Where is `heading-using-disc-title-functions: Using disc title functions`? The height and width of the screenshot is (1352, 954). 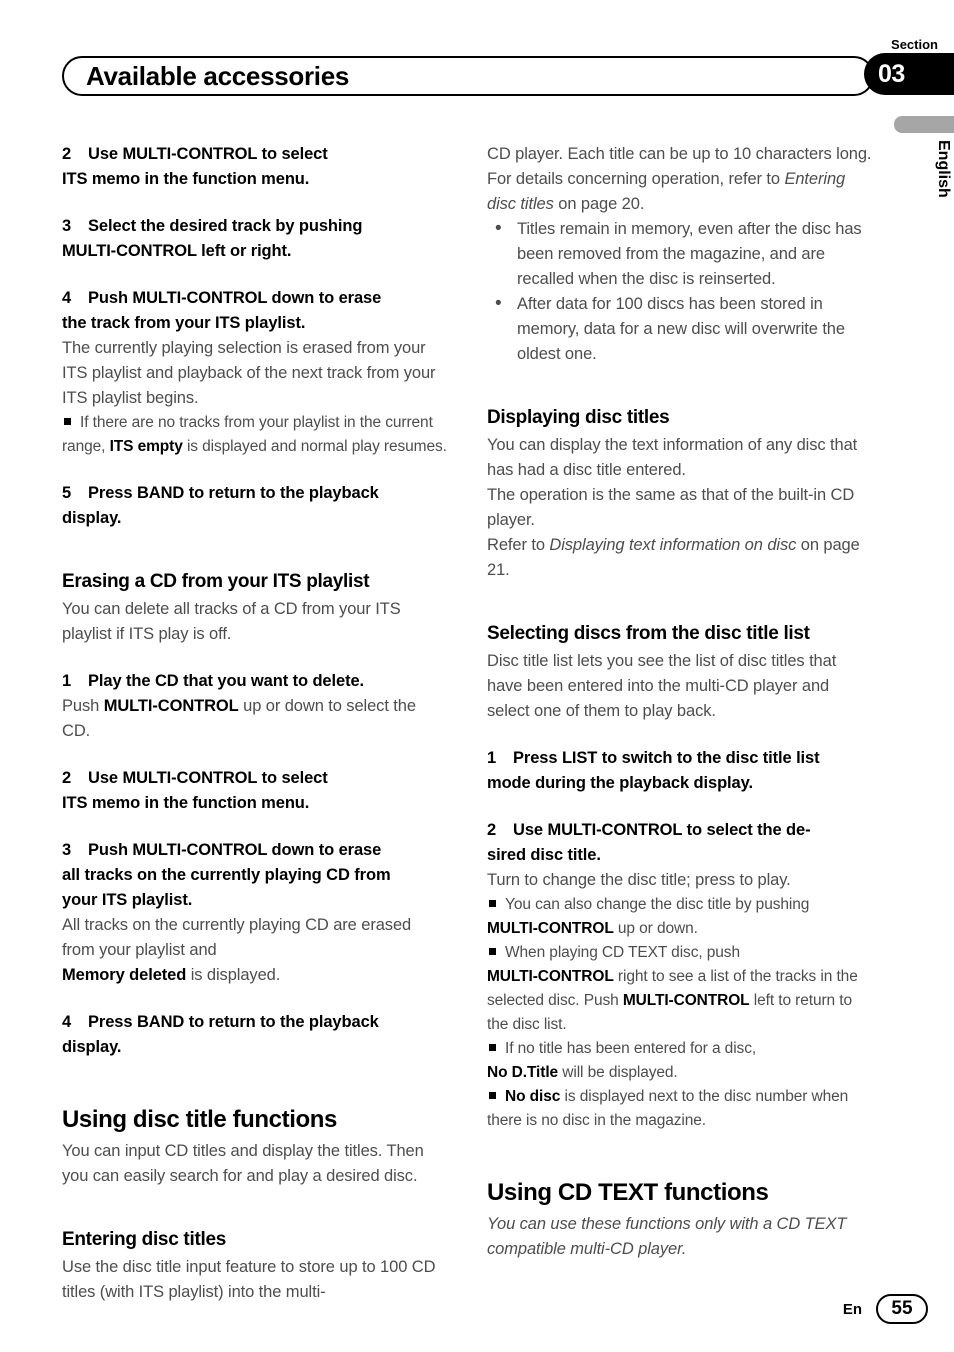
heading-using-disc-title-functions: Using disc title functions is located at coordinates (199, 1119).